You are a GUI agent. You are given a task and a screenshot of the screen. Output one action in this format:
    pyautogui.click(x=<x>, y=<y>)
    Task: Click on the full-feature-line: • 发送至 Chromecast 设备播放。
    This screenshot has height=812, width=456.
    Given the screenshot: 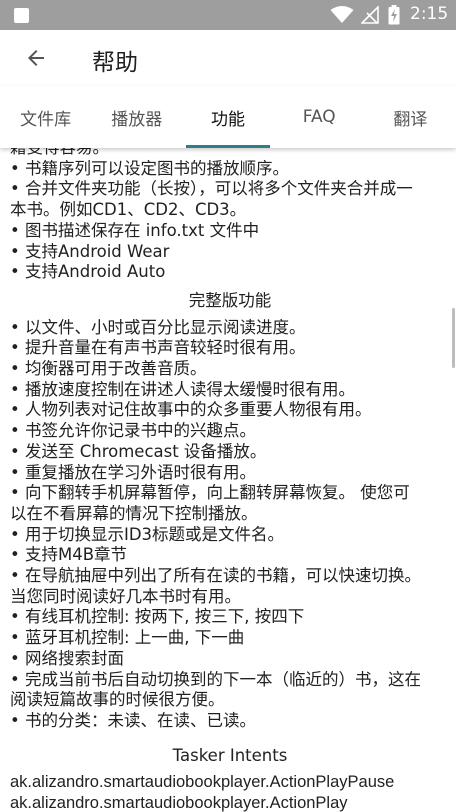 What is the action you would take?
    pyautogui.click(x=138, y=451)
    